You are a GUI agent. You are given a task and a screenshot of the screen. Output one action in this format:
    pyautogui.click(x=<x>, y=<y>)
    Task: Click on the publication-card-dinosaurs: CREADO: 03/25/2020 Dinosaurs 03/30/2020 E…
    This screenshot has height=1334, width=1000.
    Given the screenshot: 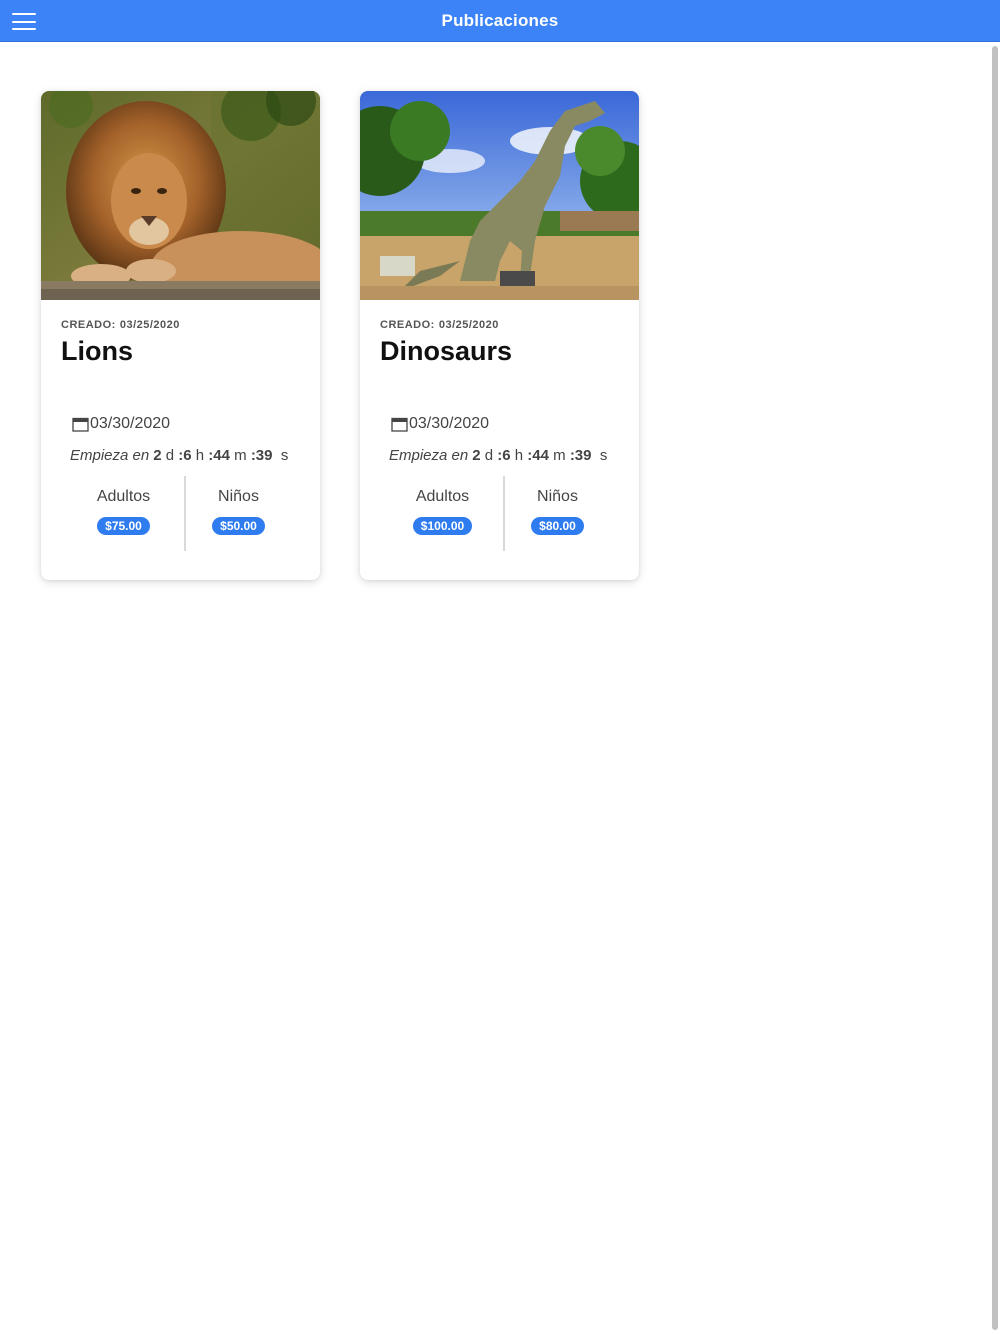 What is the action you would take?
    pyautogui.click(x=499, y=335)
    